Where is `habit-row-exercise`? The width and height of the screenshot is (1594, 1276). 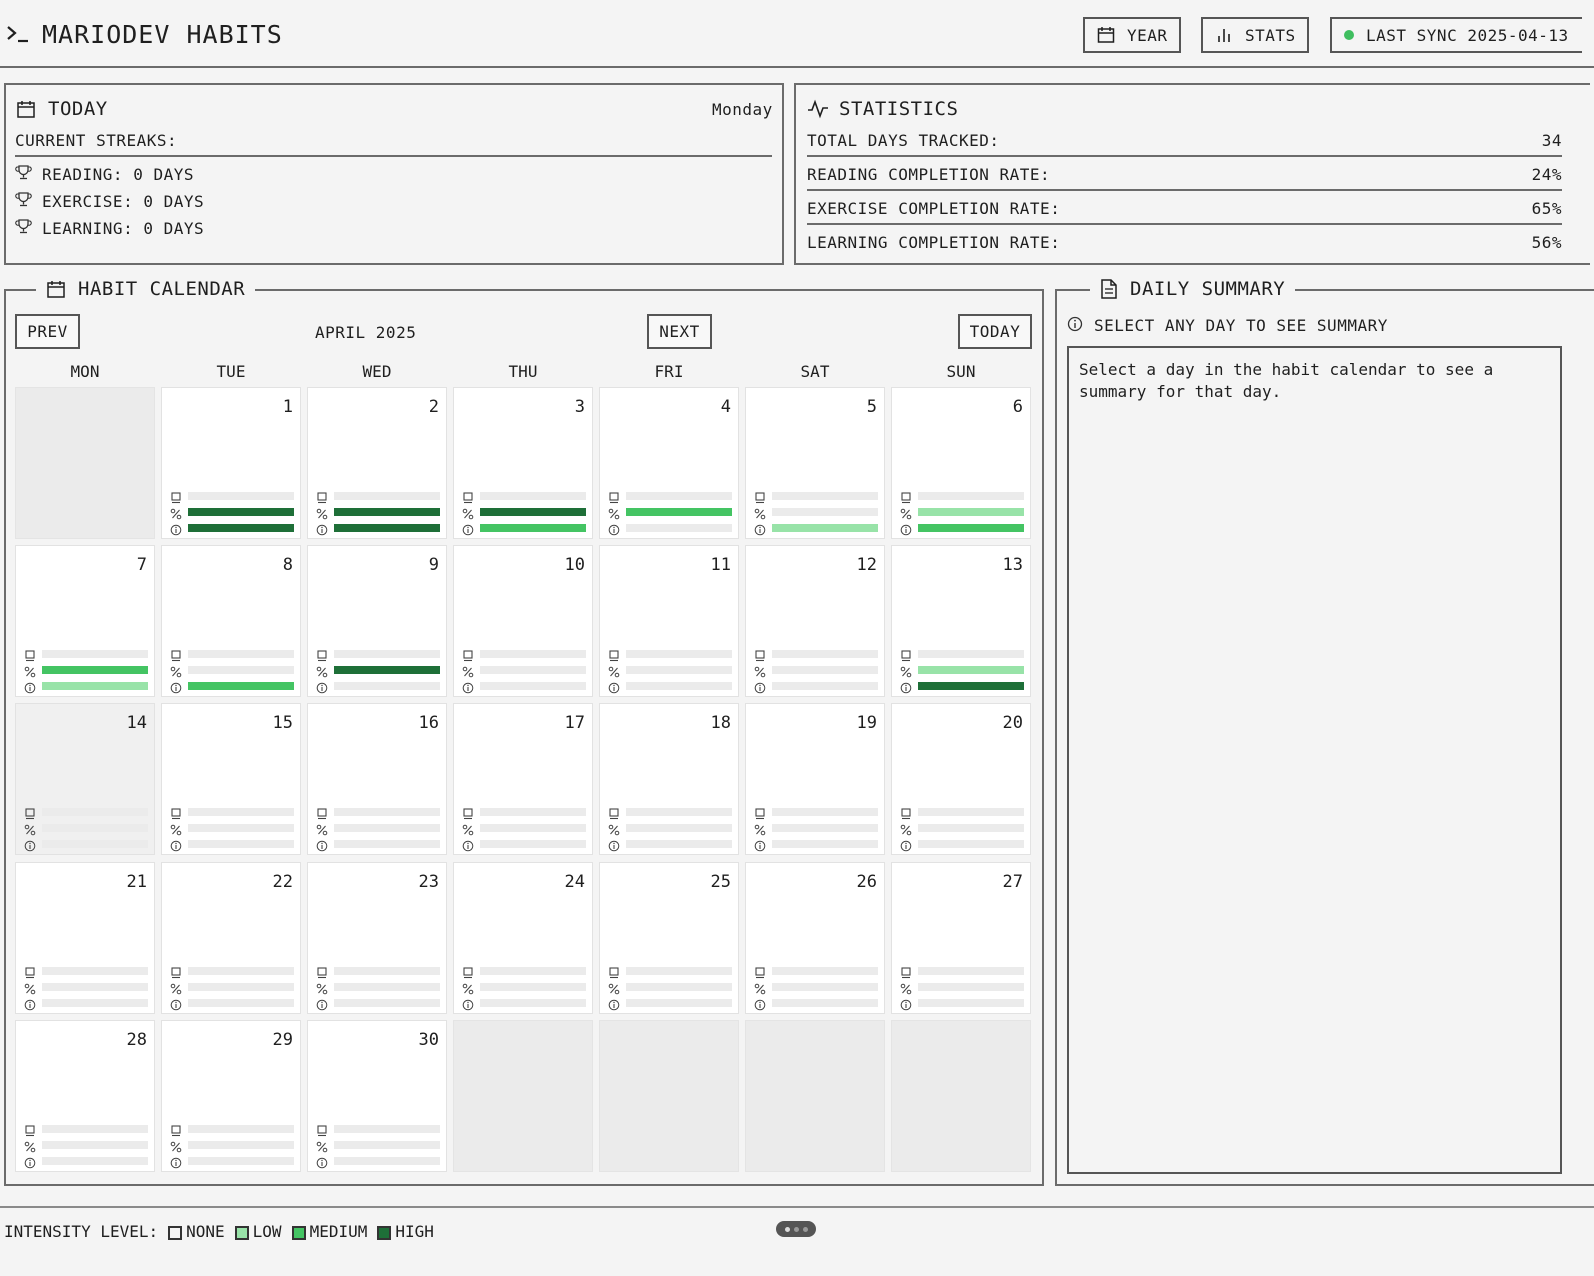
habit-row-exercise is located at coordinates (816, 829).